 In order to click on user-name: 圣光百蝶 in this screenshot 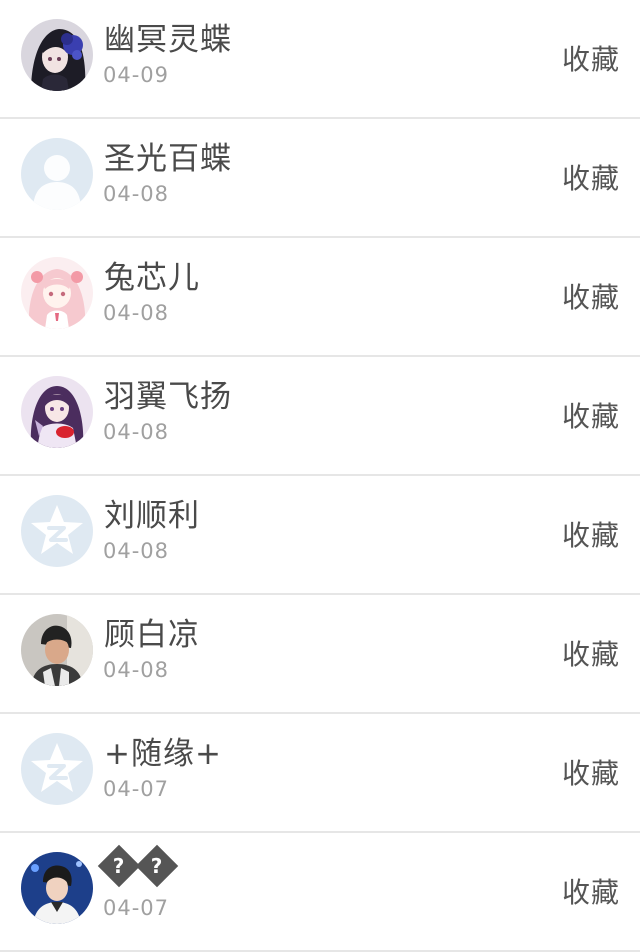, I will do `click(168, 159)`.